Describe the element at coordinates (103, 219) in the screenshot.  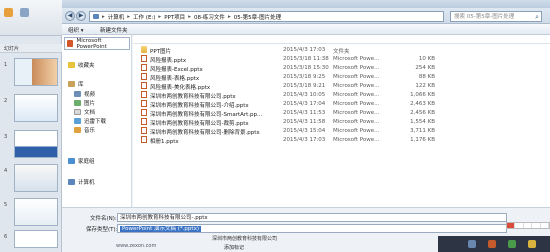
I see `filename-label: 文件名(N):` at that location.